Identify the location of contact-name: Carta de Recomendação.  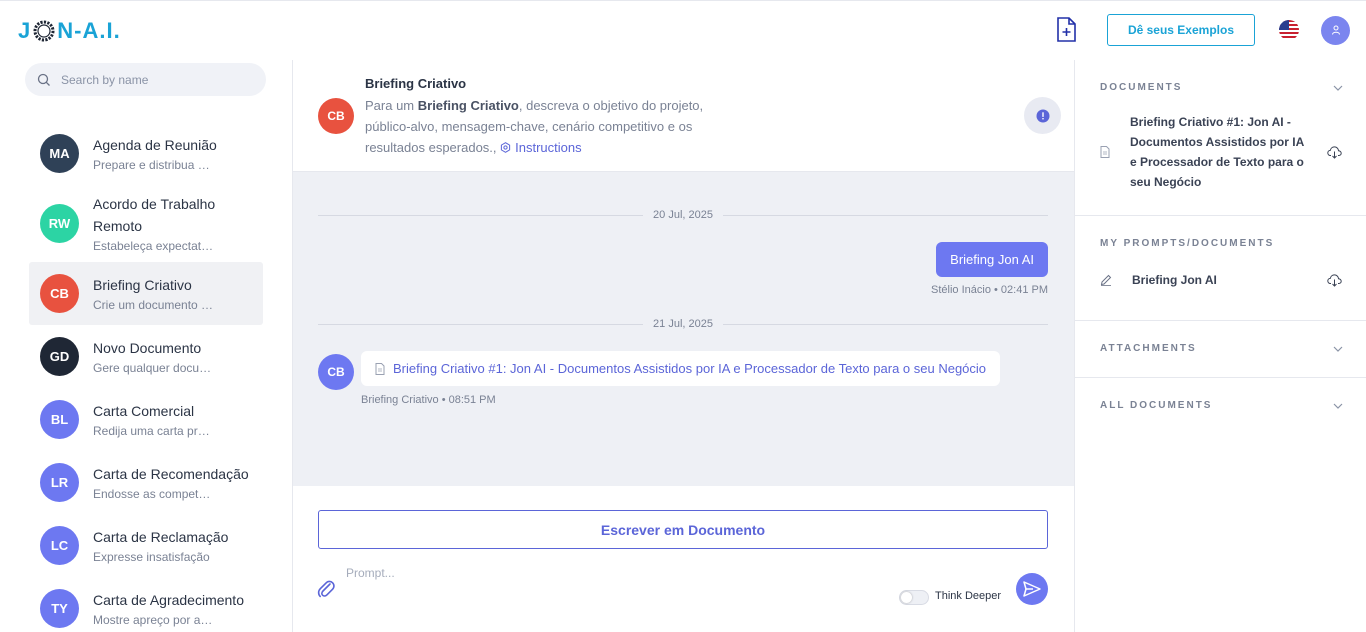
(171, 473).